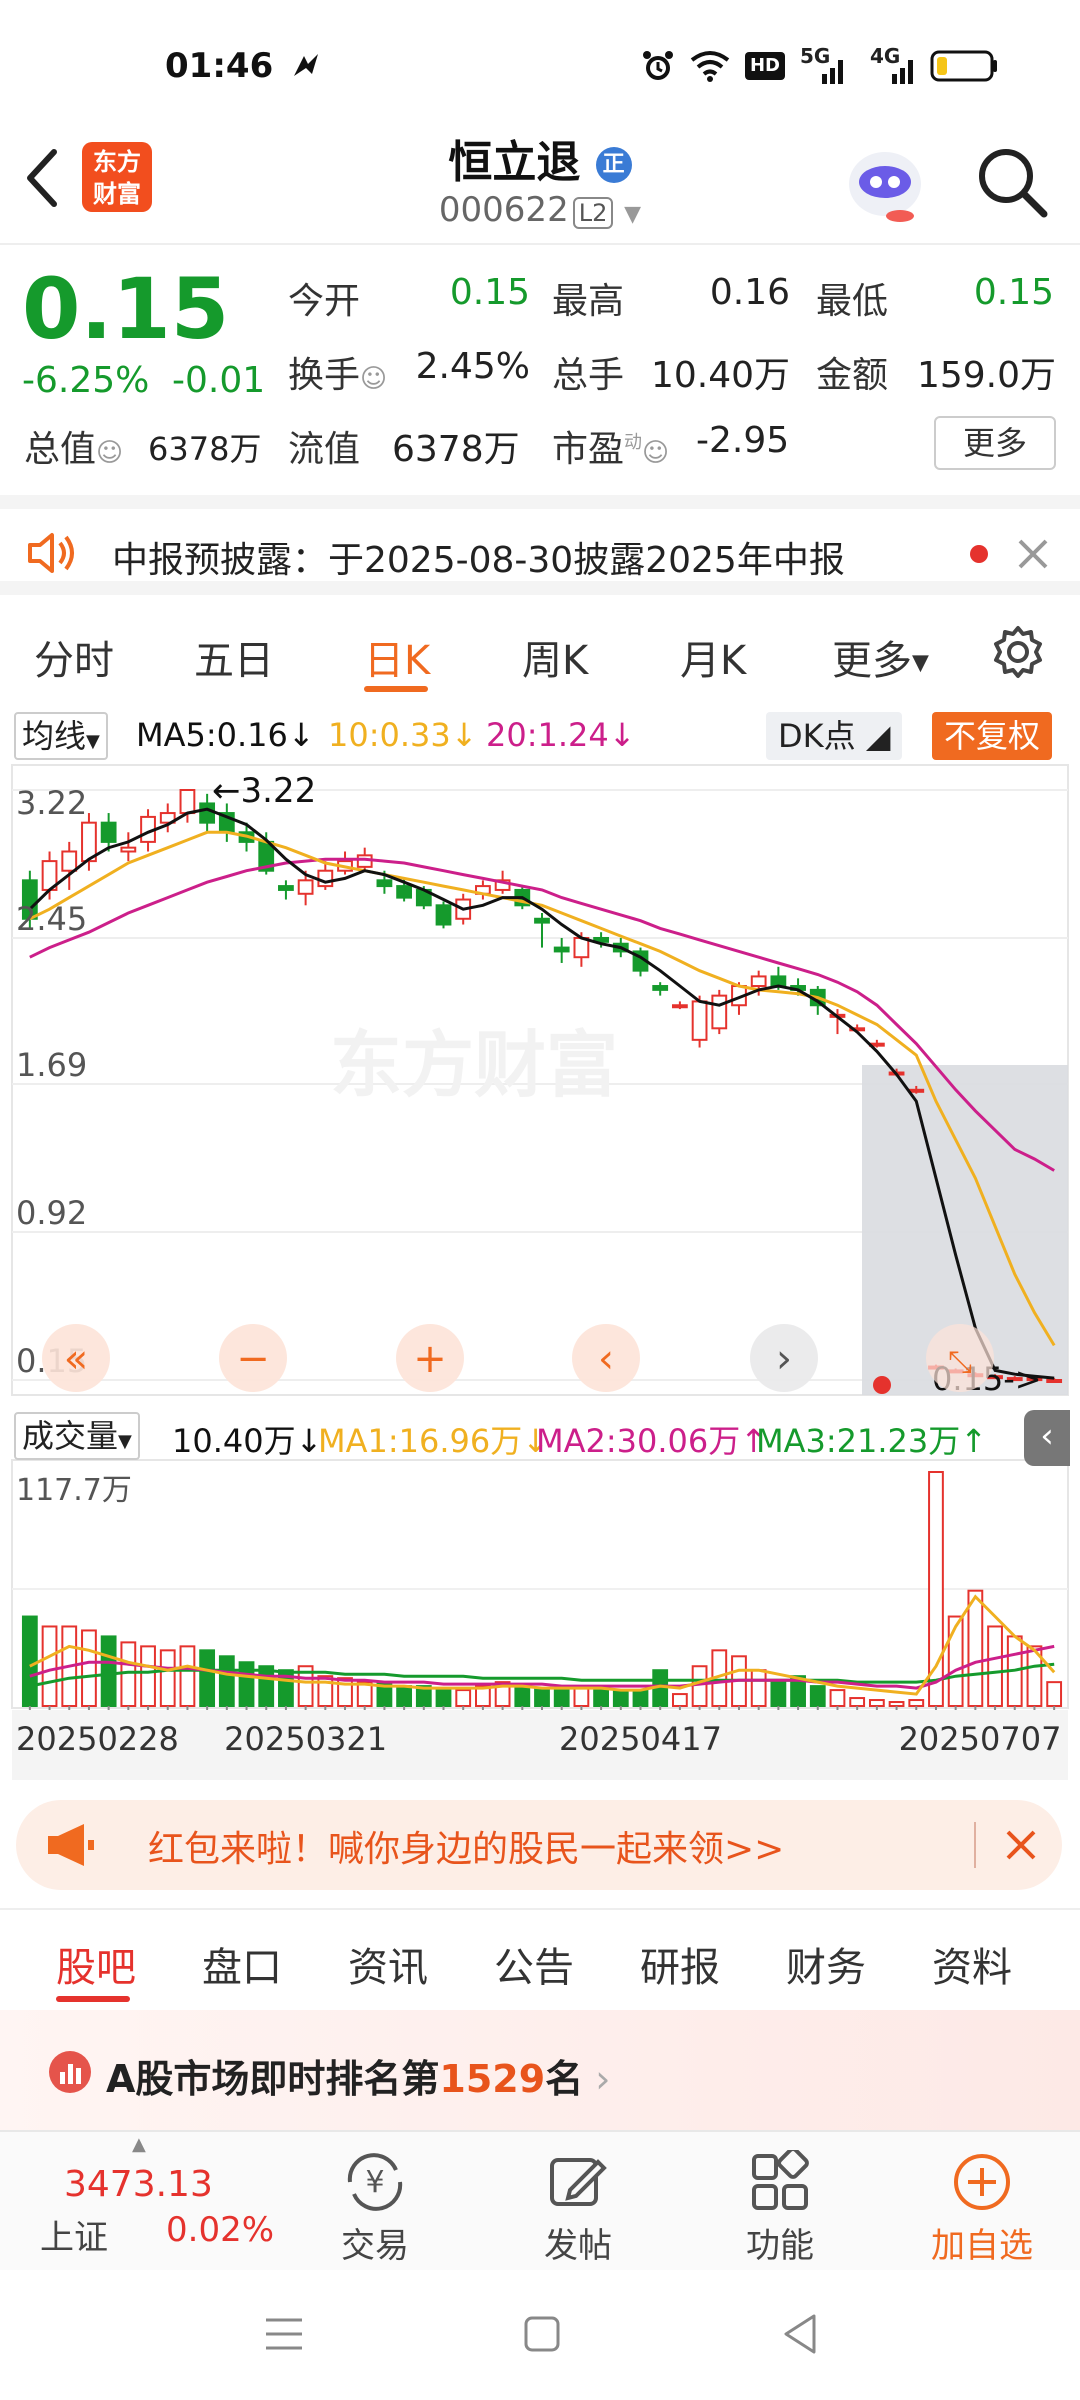 The image size is (1080, 2400). Describe the element at coordinates (995, 443) in the screenshot. I see `more-button: 更多` at that location.